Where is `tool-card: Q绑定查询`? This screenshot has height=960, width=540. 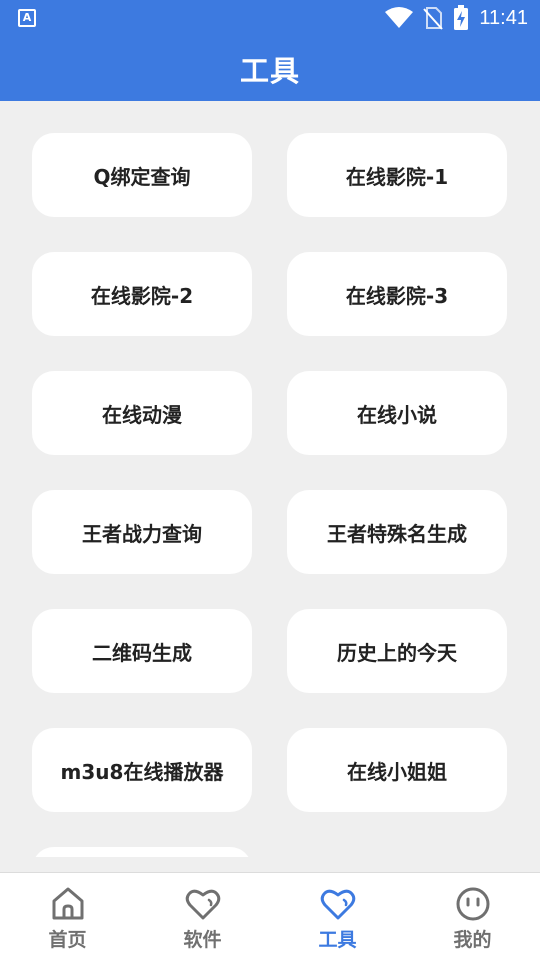
tool-card: Q绑定查询 is located at coordinates (142, 175).